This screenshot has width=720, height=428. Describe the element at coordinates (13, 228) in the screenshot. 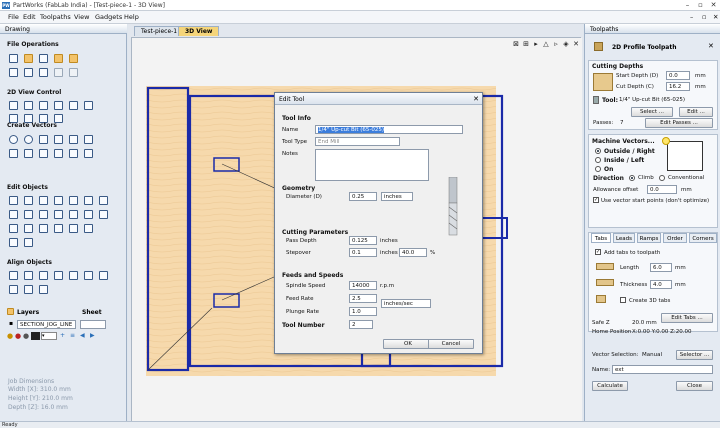

I see `offset-icon` at that location.